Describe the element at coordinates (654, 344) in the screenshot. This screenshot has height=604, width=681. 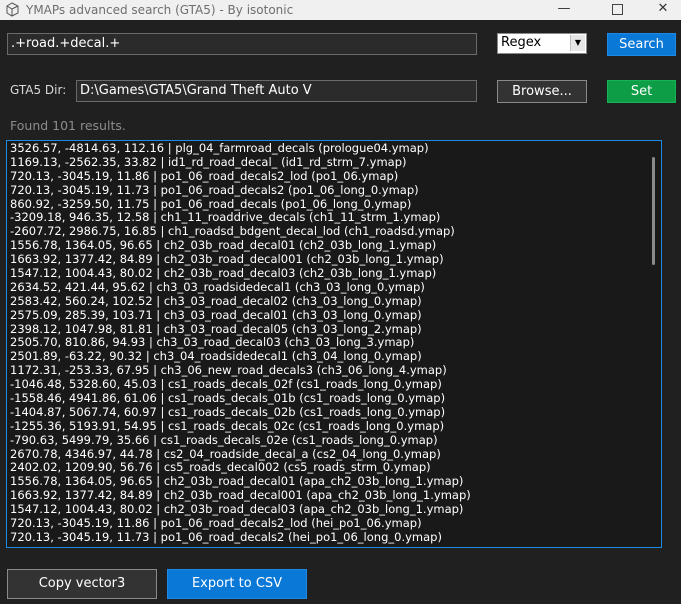
I see `vertical-scrollbar` at that location.